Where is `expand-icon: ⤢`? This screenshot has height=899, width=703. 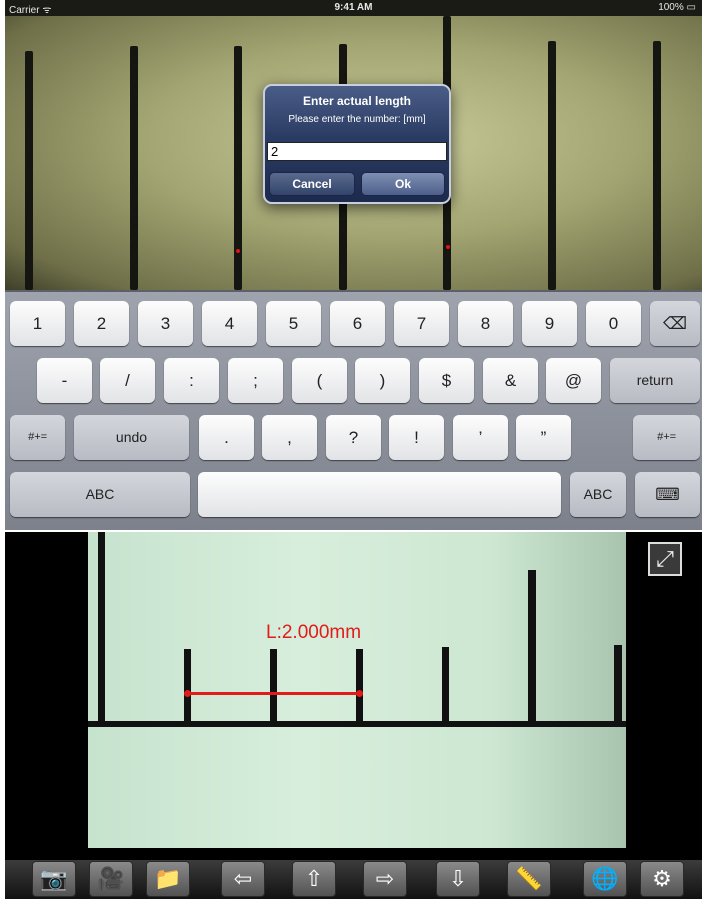
expand-icon: ⤢ is located at coordinates (665, 558).